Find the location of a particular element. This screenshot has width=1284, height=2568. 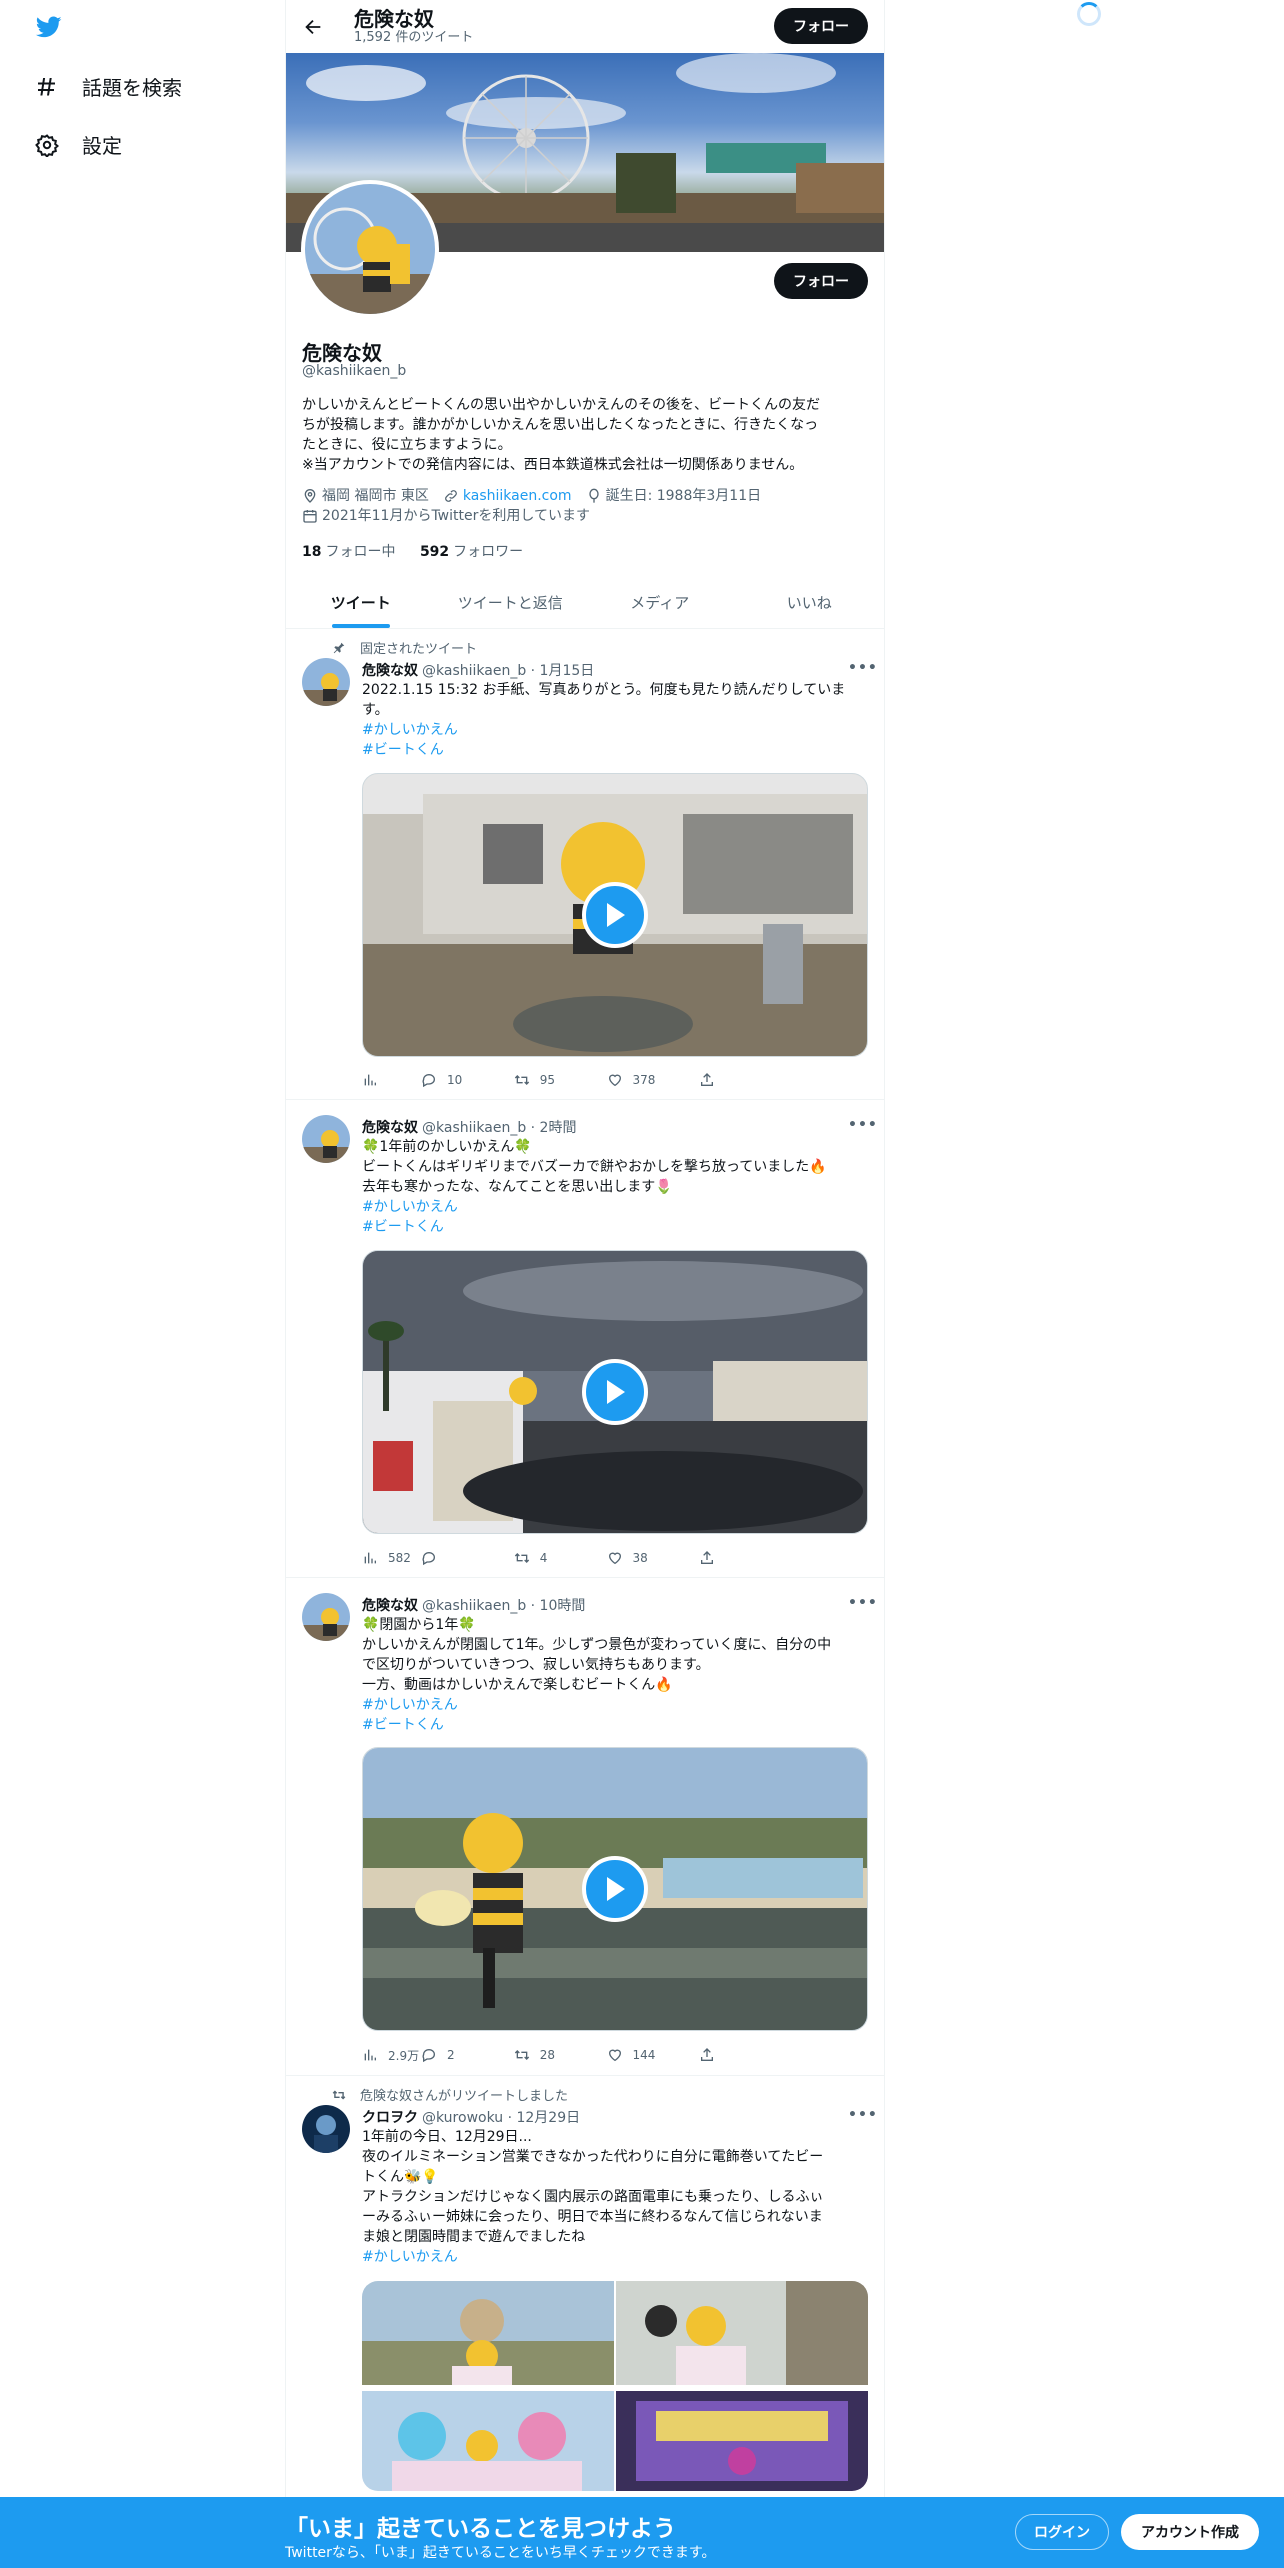

following-link: 18 フォロー中 is located at coordinates (348, 552).